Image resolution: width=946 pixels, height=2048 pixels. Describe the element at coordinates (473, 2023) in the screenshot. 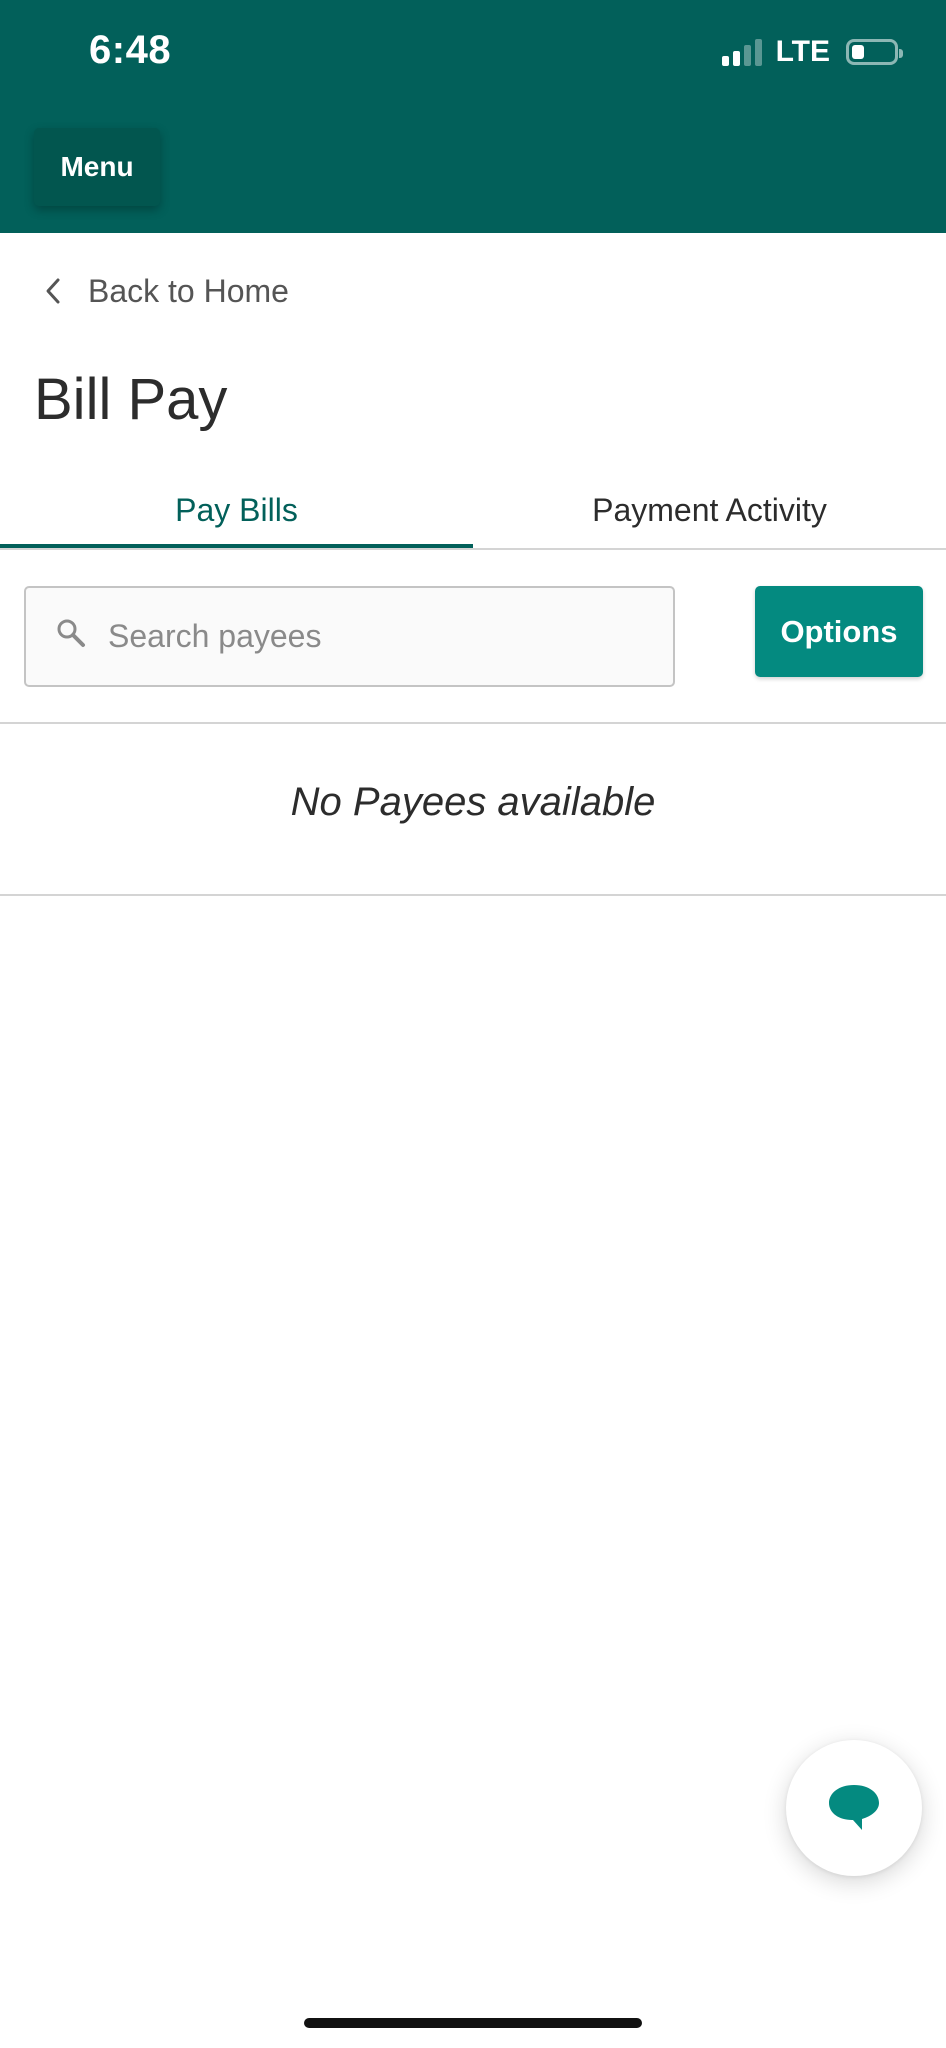

I see `home-indicator` at that location.